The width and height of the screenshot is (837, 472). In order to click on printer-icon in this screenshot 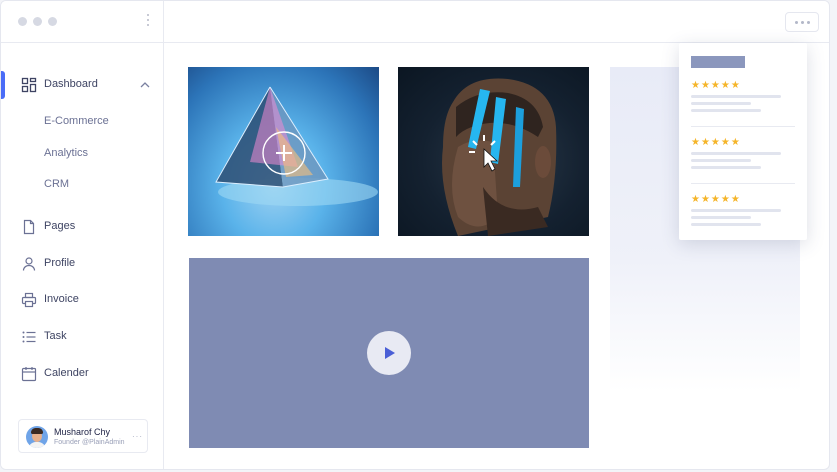, I will do `click(29, 300)`.